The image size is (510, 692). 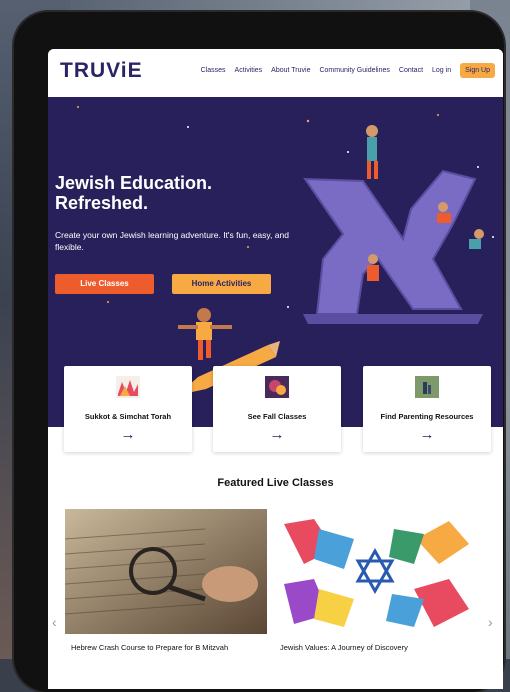 I want to click on nav-activities: Activities, so click(x=249, y=70).